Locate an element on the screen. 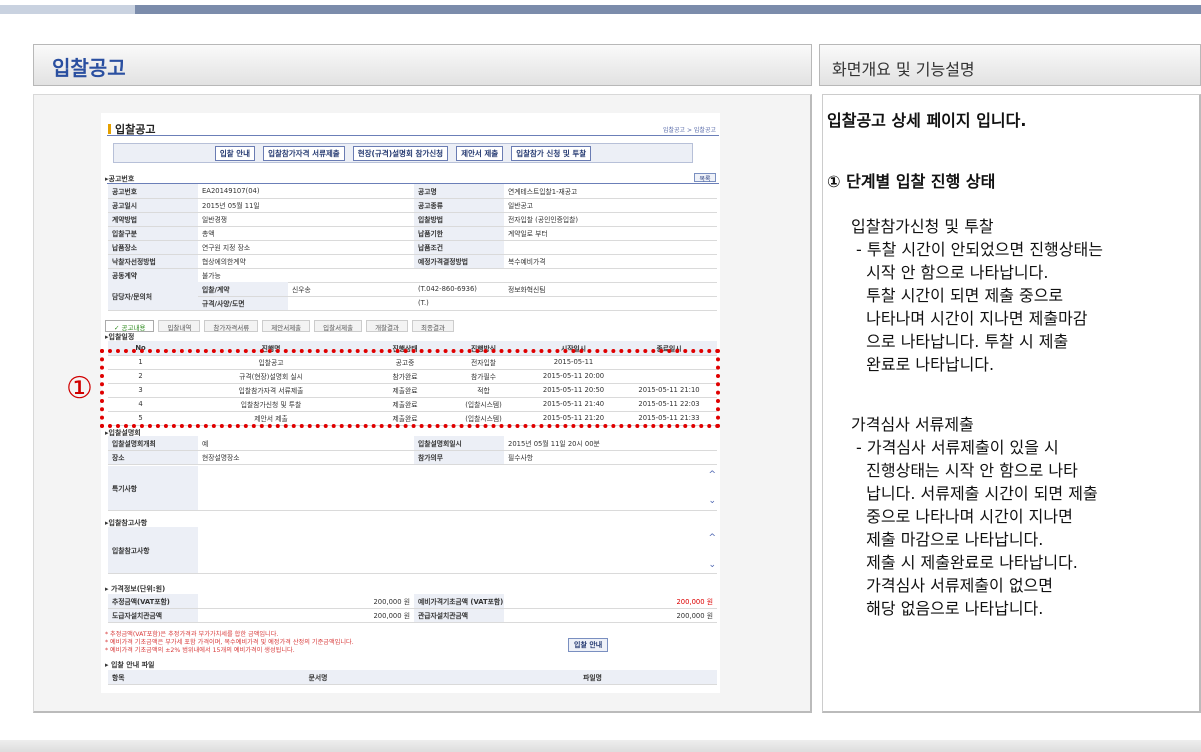 The height and width of the screenshot is (752, 1201). desc-line: 해당 없음으로 나타납니다. is located at coordinates (950, 608).